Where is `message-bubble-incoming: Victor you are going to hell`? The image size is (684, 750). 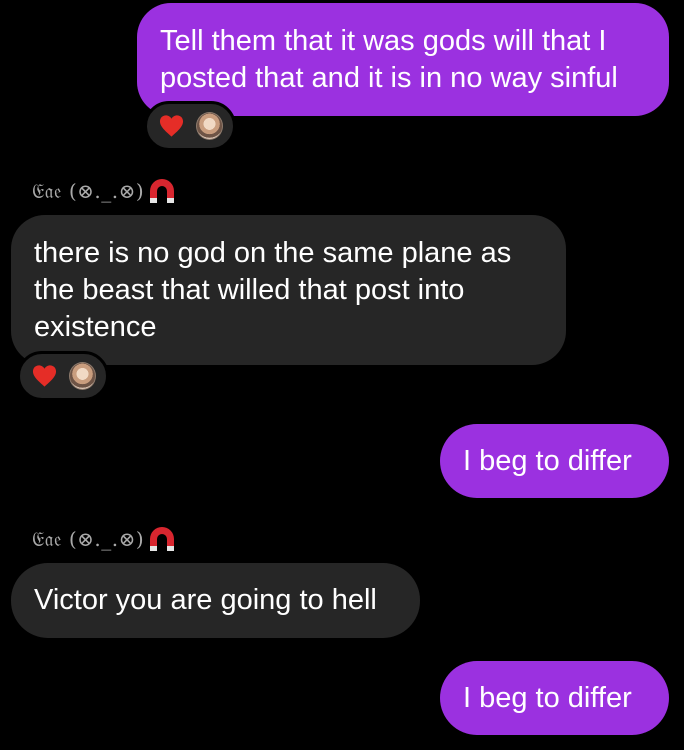 message-bubble-incoming: Victor you are going to hell is located at coordinates (215, 600).